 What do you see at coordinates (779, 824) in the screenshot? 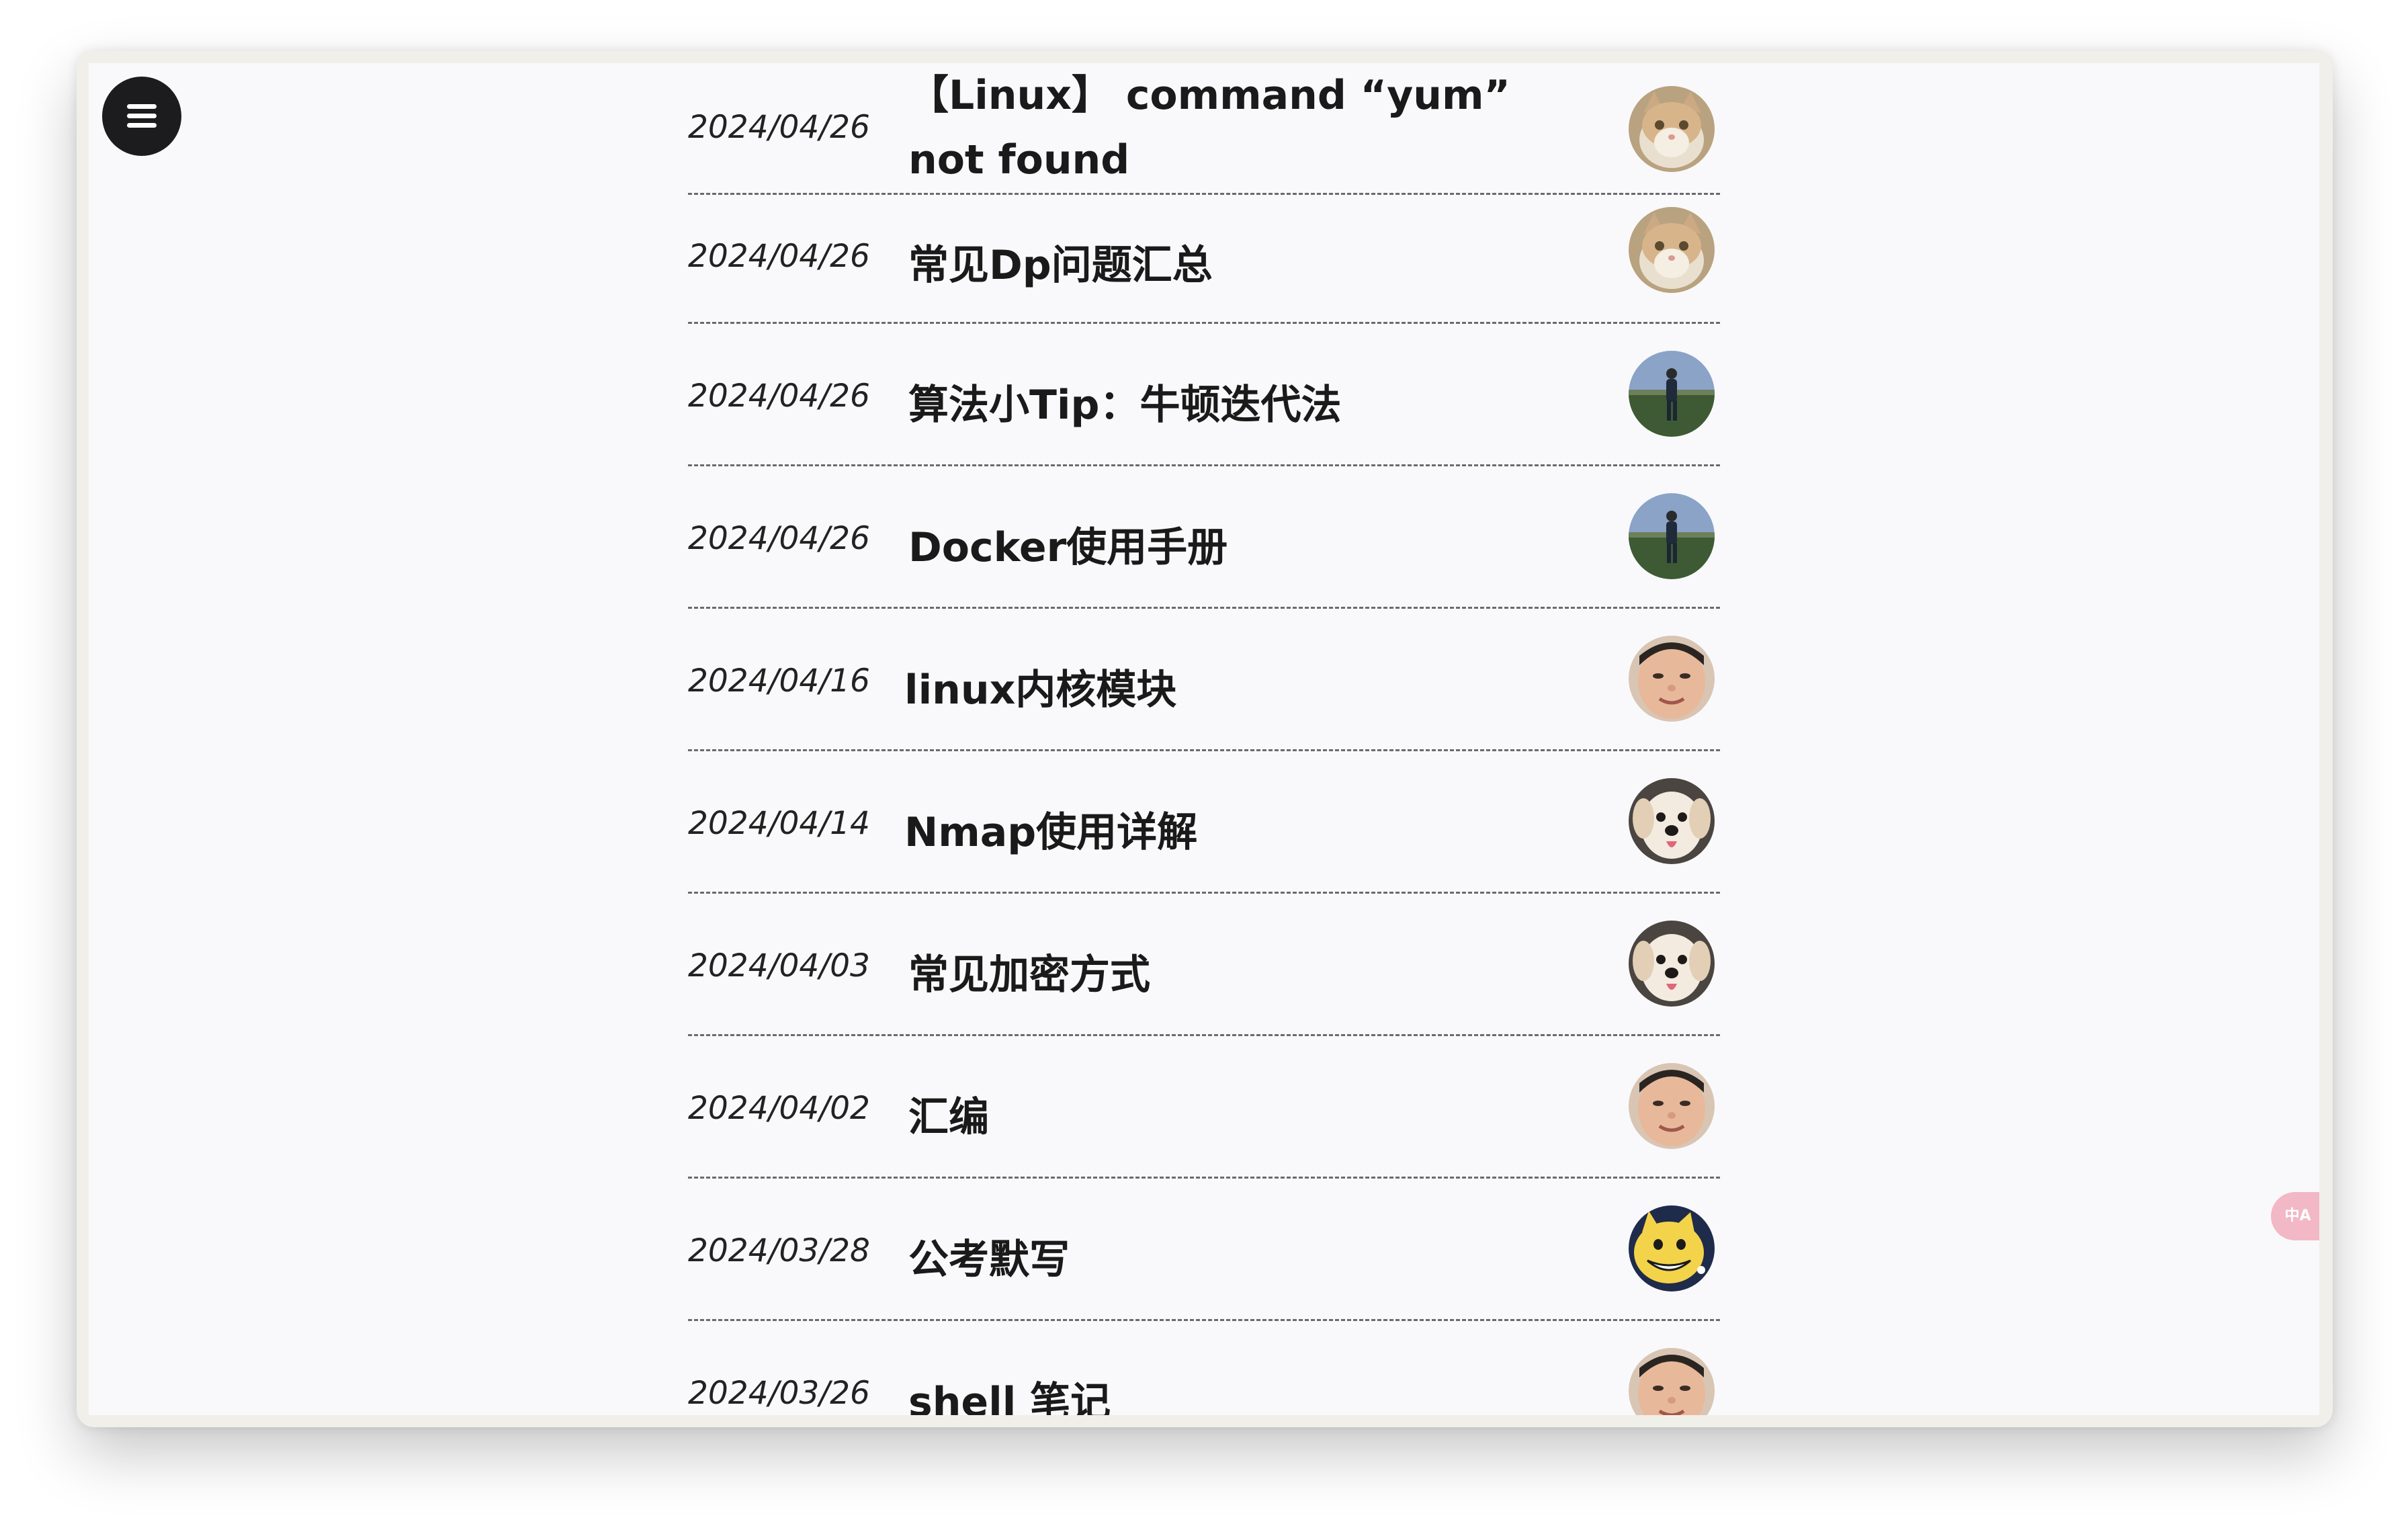
I see `post-date: 2024/04/14` at bounding box center [779, 824].